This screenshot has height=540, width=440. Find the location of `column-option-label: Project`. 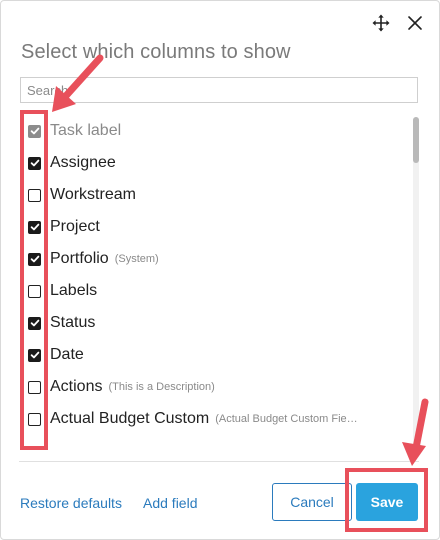

column-option-label: Project is located at coordinates (75, 226).